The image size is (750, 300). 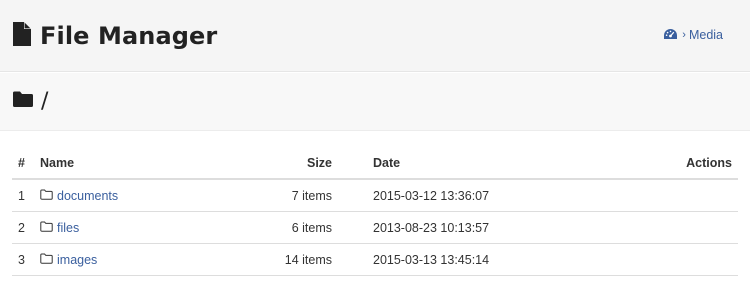 I want to click on table-row: 3 images 14 items 2015-03-13 13:45:14, so click(x=375, y=260).